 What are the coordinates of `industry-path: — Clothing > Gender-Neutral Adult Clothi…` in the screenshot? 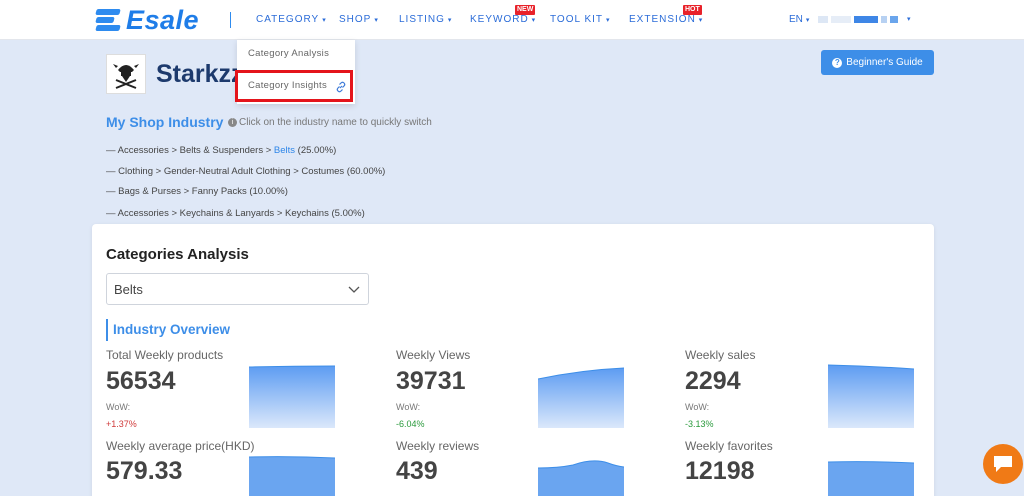 It's located at (246, 171).